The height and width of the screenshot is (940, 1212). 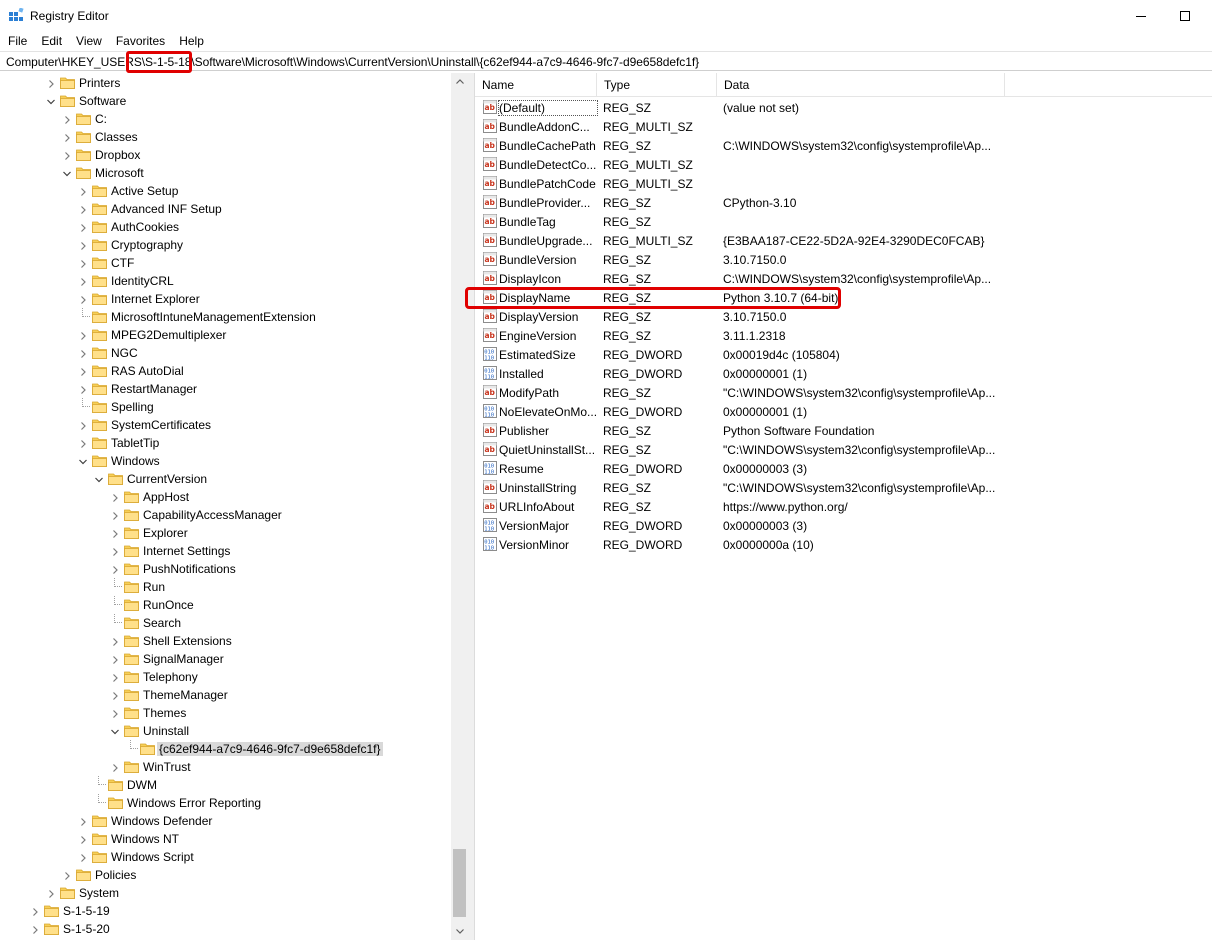 What do you see at coordinates (51, 41) in the screenshot?
I see `menu-edit: Edit` at bounding box center [51, 41].